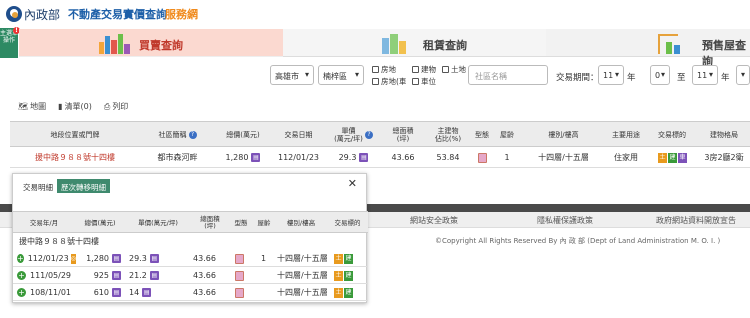  I want to click on history-date-cell: +108/11/01, so click(46, 292).